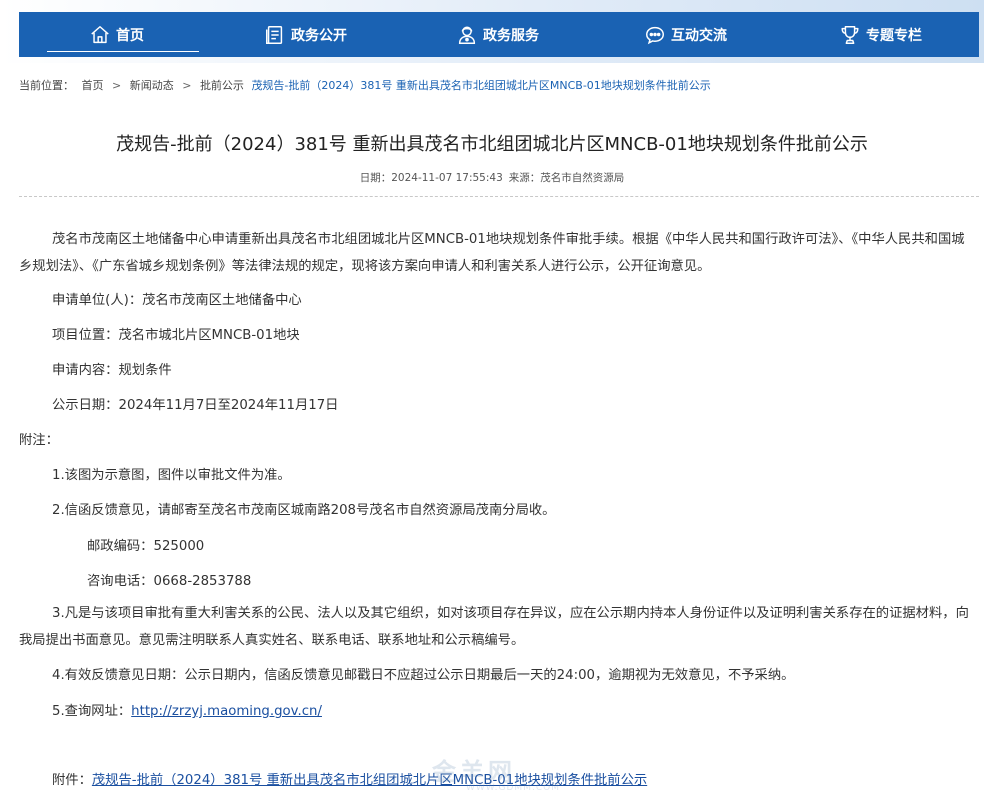  Describe the element at coordinates (146, 546) in the screenshot. I see `postcode-line: 邮政编码：525000` at that location.